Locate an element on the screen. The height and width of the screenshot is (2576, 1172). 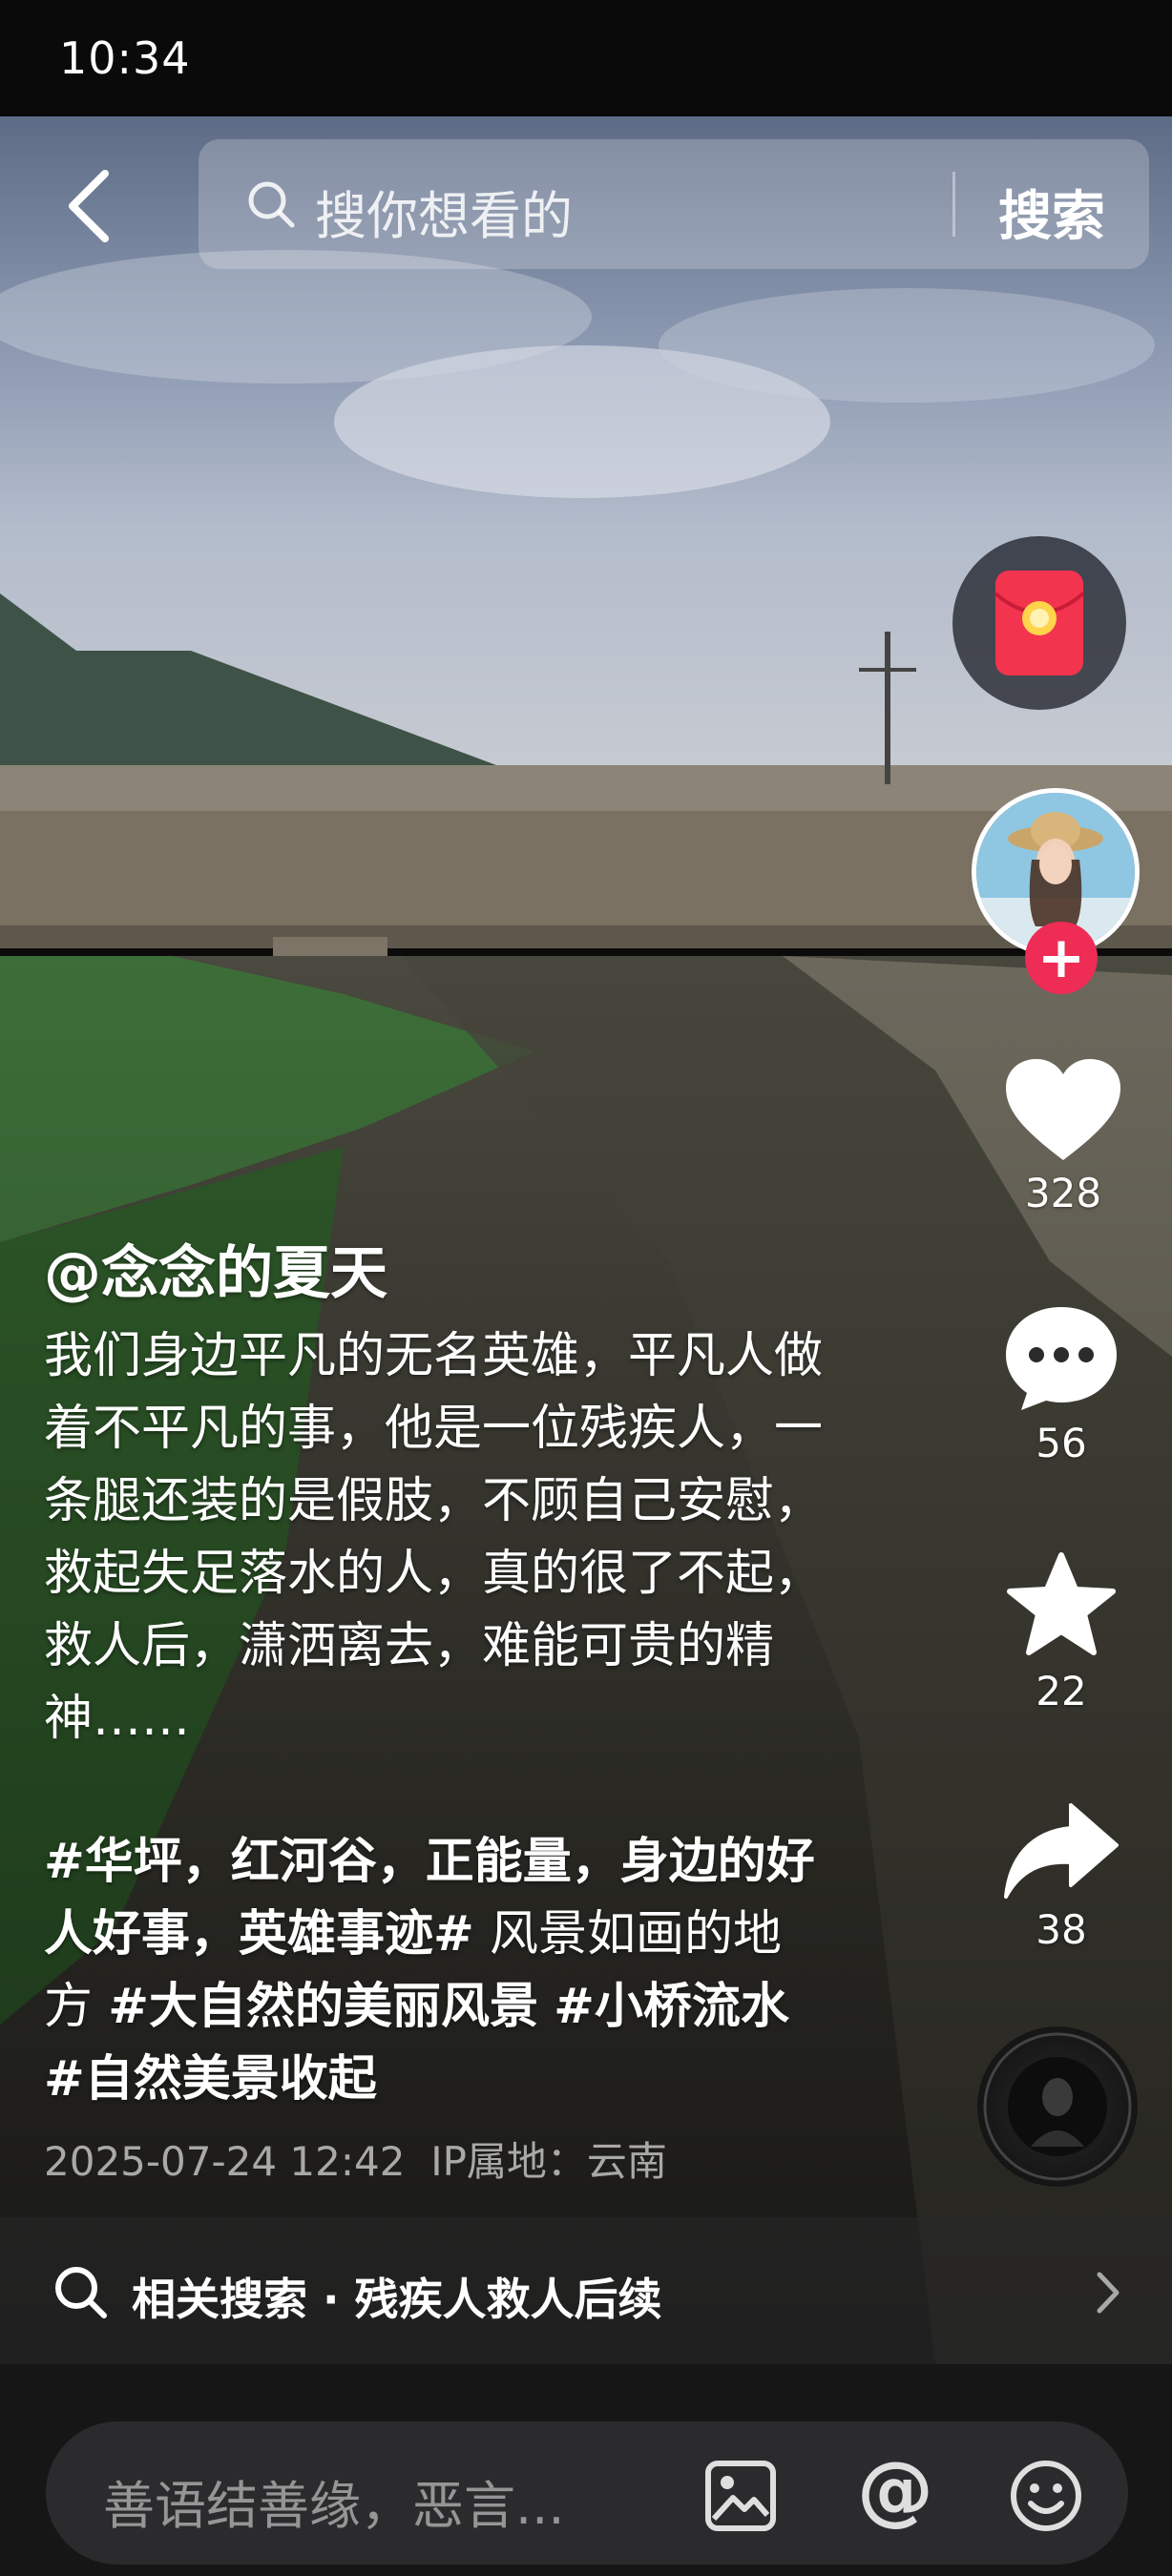
hashtag-link: #大自然的美丽风景 is located at coordinates (323, 2007).